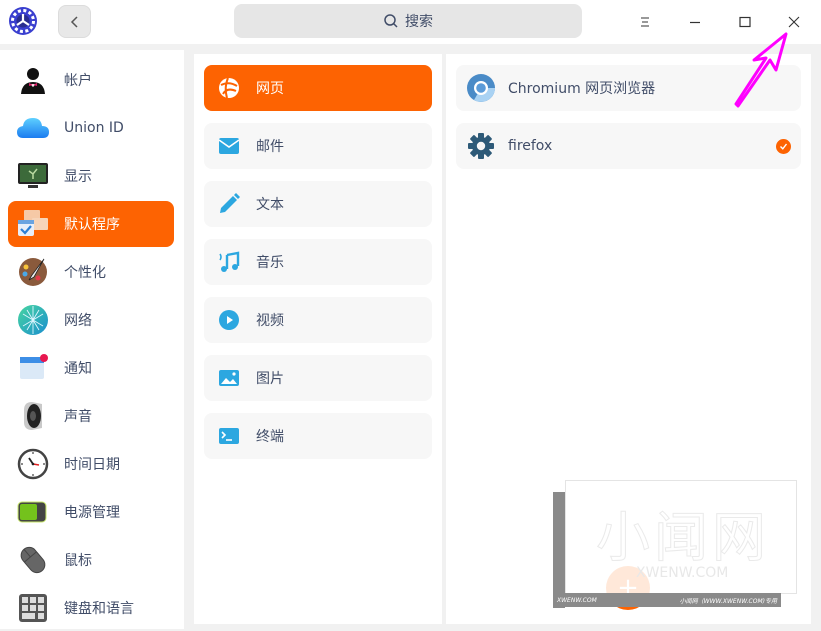 Image resolution: width=821 pixels, height=631 pixels. Describe the element at coordinates (78, 321) in the screenshot. I see `sidebar-item-label: 网络` at that location.